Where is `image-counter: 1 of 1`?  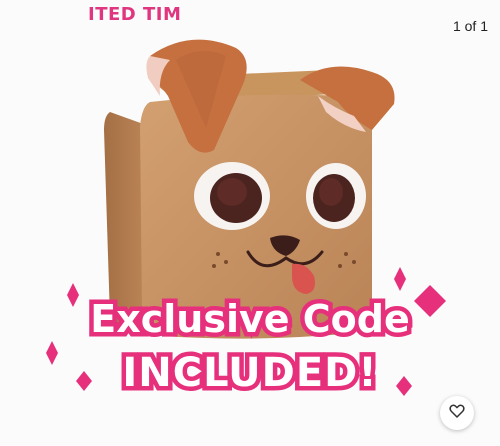 image-counter: 1 of 1 is located at coordinates (470, 26).